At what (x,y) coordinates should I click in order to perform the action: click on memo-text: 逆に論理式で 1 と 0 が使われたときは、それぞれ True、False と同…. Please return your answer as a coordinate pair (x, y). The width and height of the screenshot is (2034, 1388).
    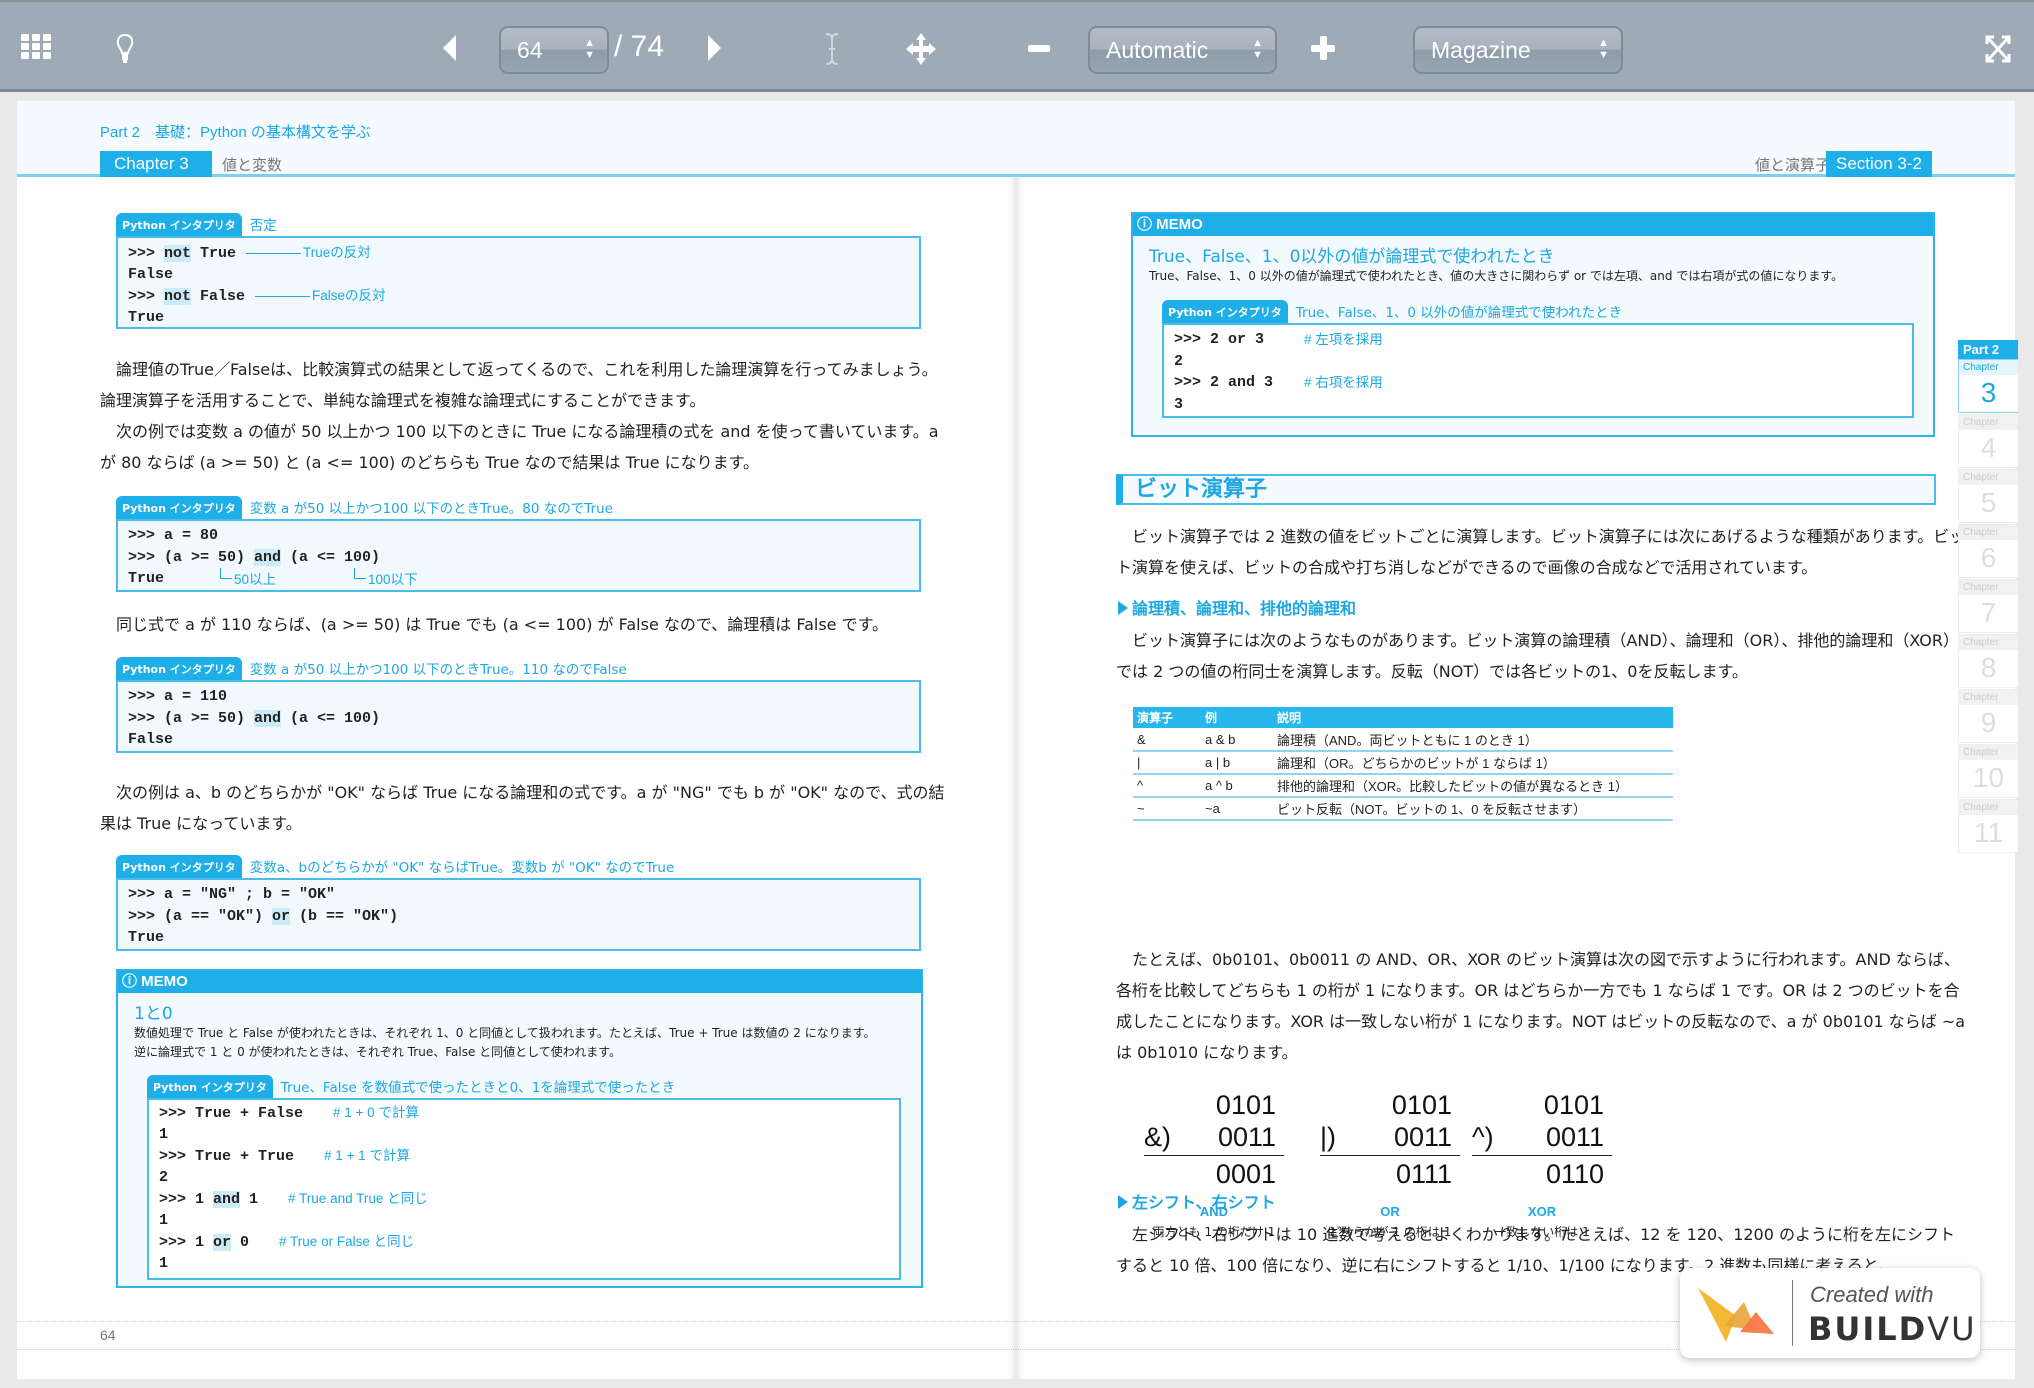
    Looking at the image, I should click on (378, 1052).